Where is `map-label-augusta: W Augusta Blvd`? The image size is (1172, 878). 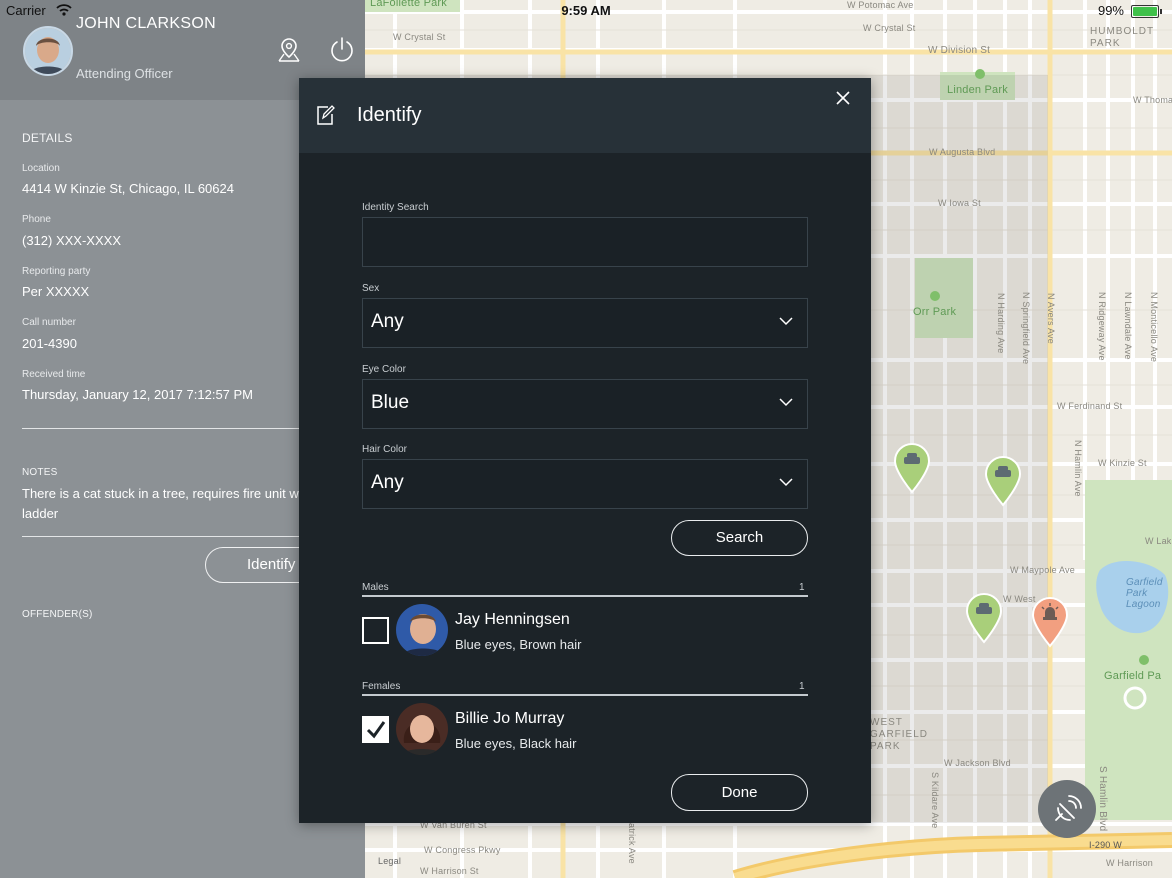
map-label-augusta: W Augusta Blvd is located at coordinates (962, 152).